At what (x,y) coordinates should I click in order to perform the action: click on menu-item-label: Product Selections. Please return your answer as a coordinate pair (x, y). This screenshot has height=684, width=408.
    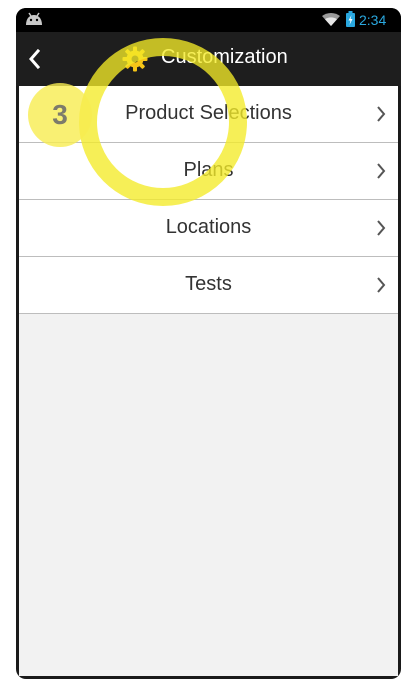
    Looking at the image, I should click on (208, 113).